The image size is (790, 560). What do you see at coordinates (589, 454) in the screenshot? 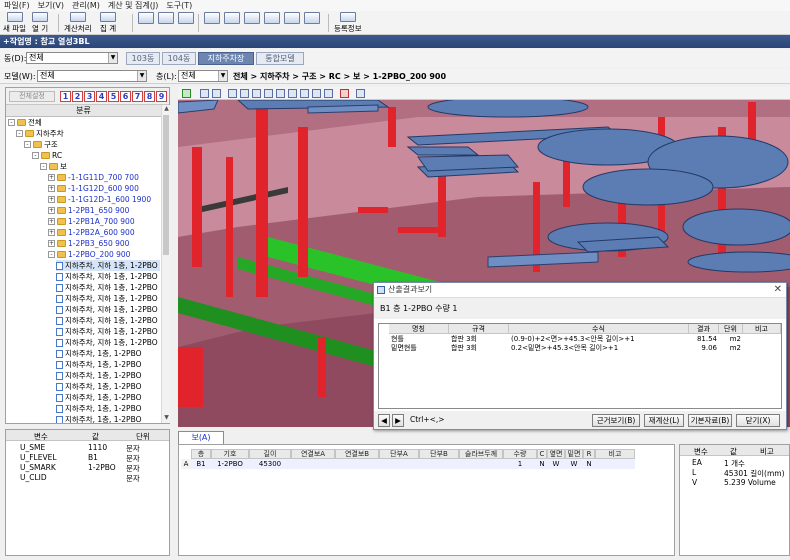
I see `grid-column-header: R` at bounding box center [589, 454].